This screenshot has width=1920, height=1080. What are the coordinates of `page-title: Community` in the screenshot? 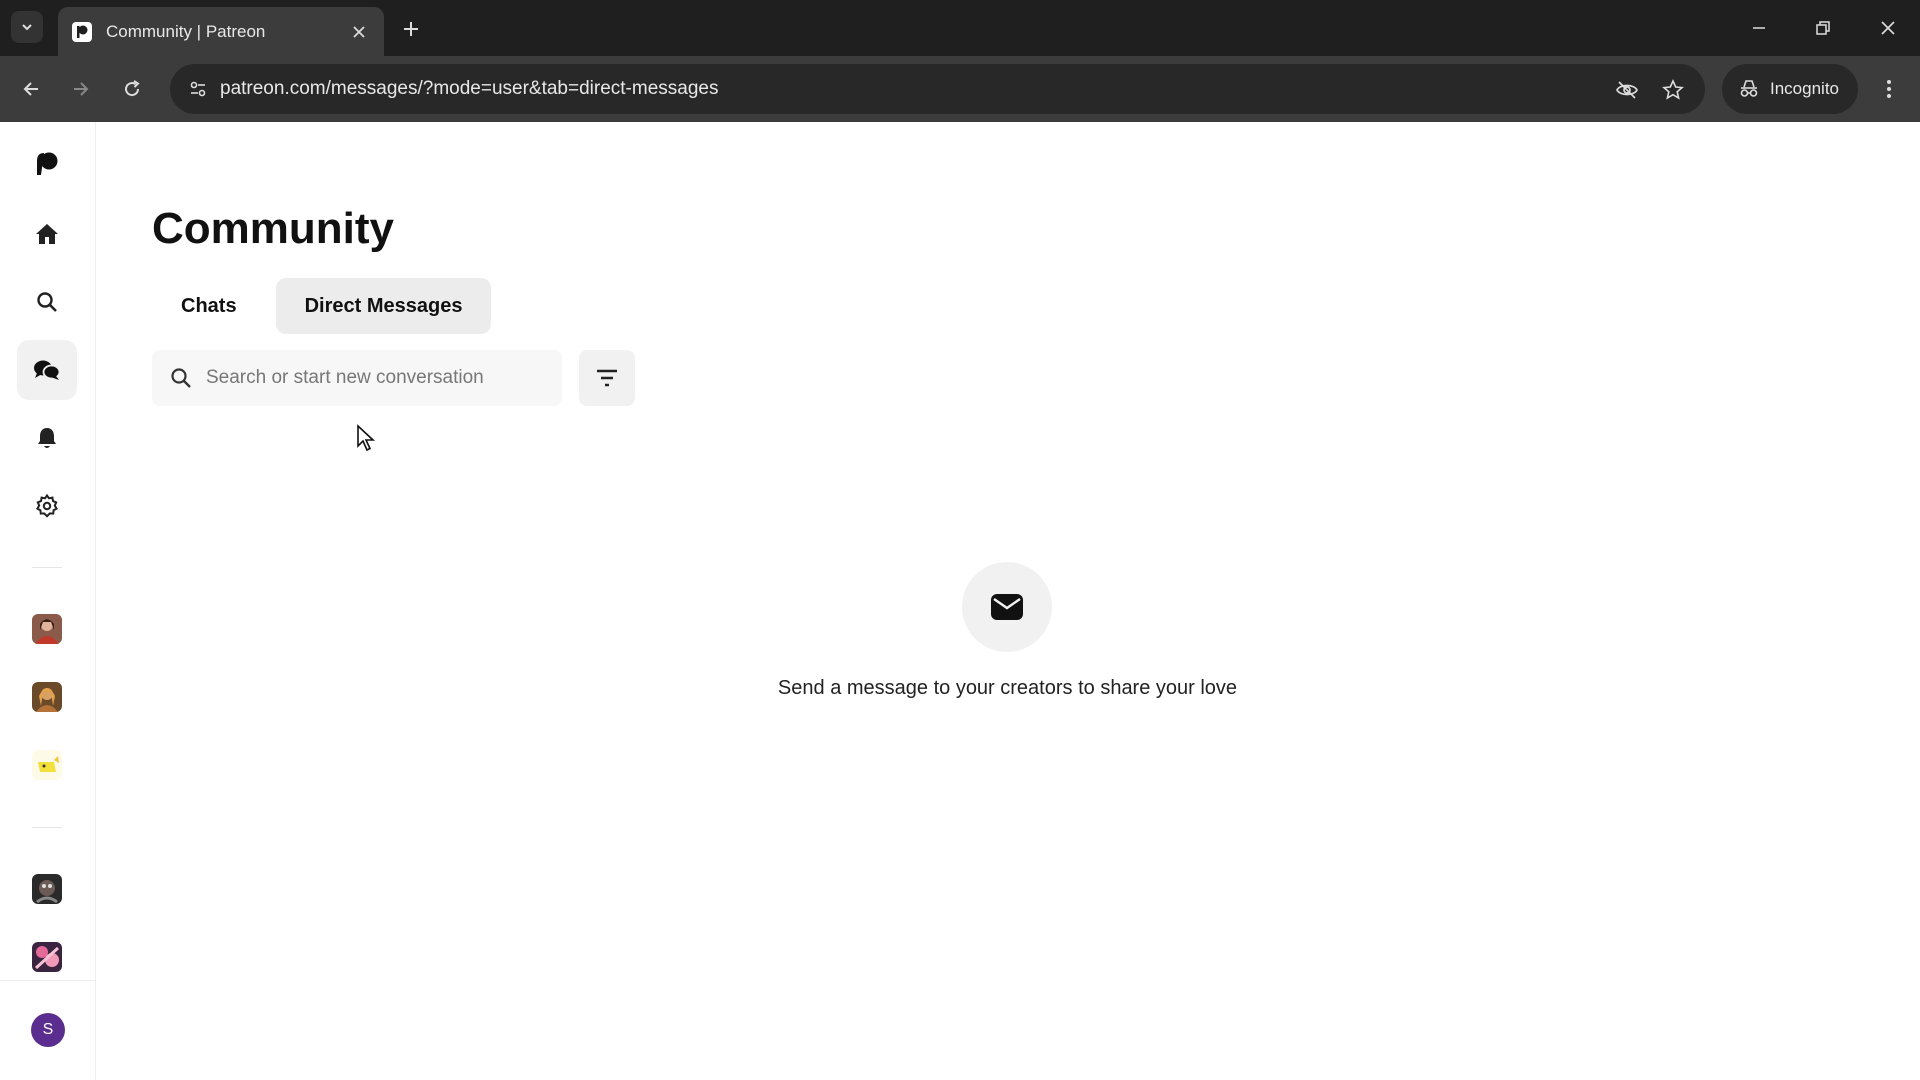 It's located at (273, 228).